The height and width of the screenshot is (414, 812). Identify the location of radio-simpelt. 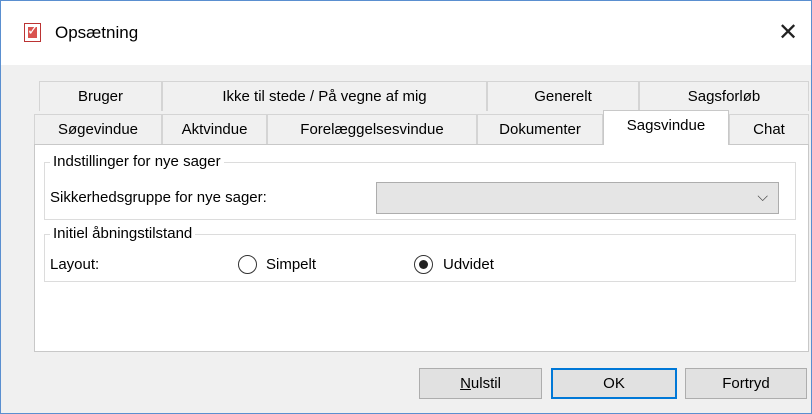
(247, 264).